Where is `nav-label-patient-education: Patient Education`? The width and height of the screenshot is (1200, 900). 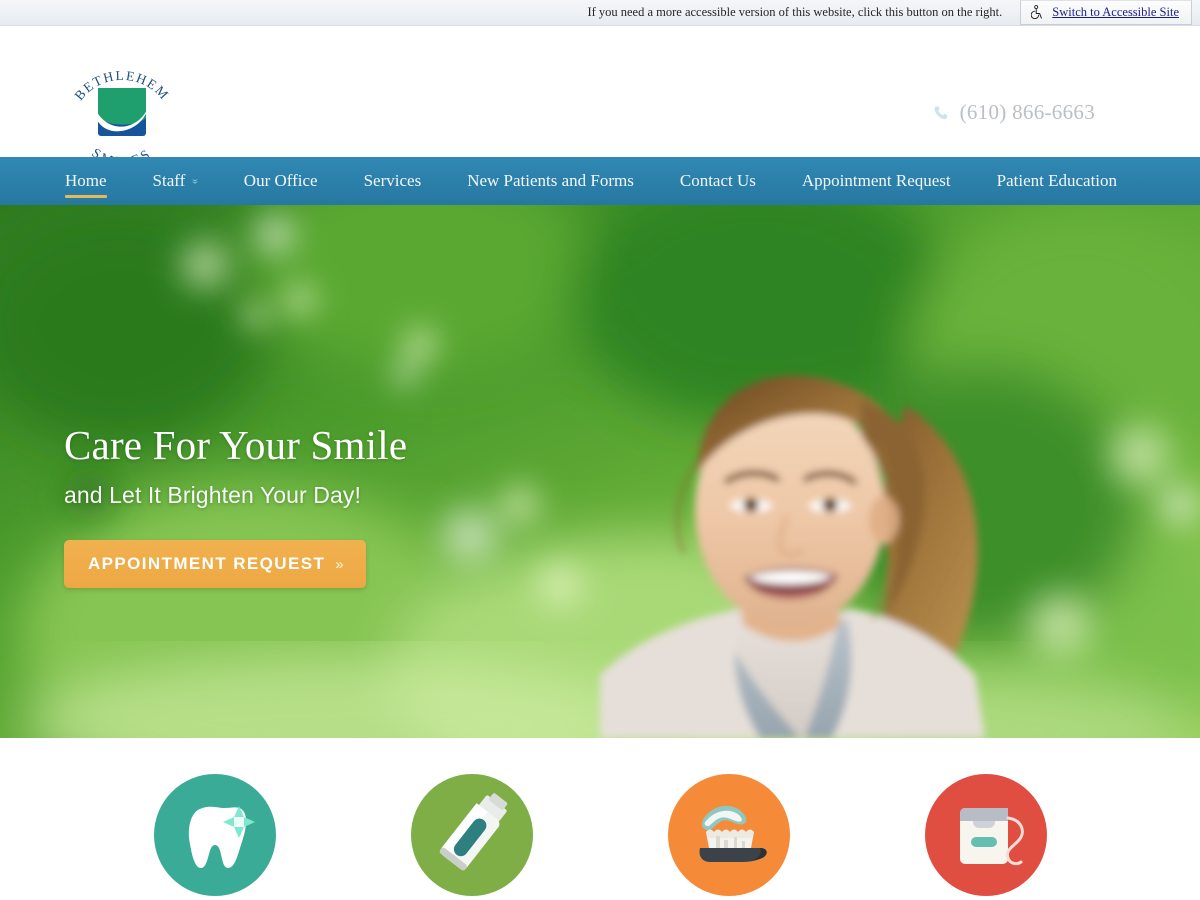
nav-label-patient-education: Patient Education is located at coordinates (1057, 180).